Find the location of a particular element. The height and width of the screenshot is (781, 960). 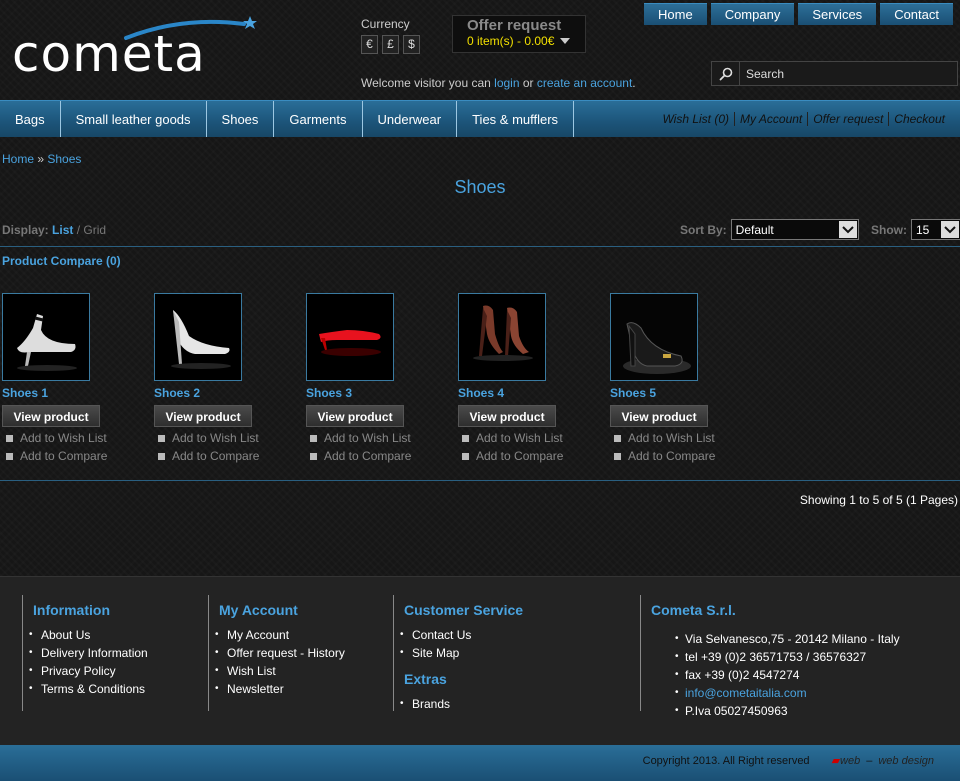

footer-link-about-us: About Us is located at coordinates (118, 635).